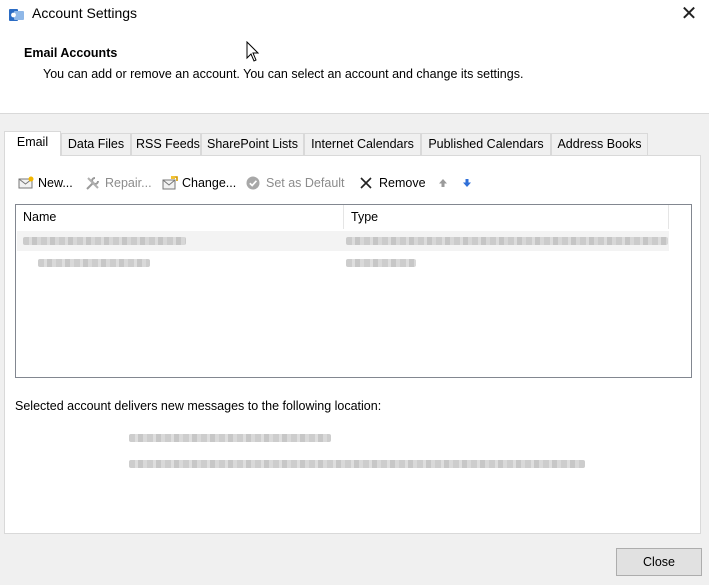 The width and height of the screenshot is (709, 585). What do you see at coordinates (599, 144) in the screenshot?
I see `tab-address-books: Address Books` at bounding box center [599, 144].